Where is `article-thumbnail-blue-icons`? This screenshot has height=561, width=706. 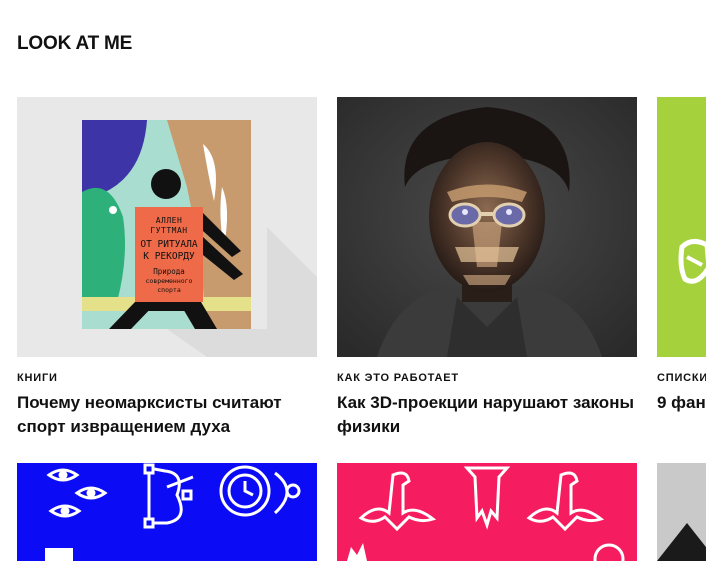 article-thumbnail-blue-icons is located at coordinates (167, 512).